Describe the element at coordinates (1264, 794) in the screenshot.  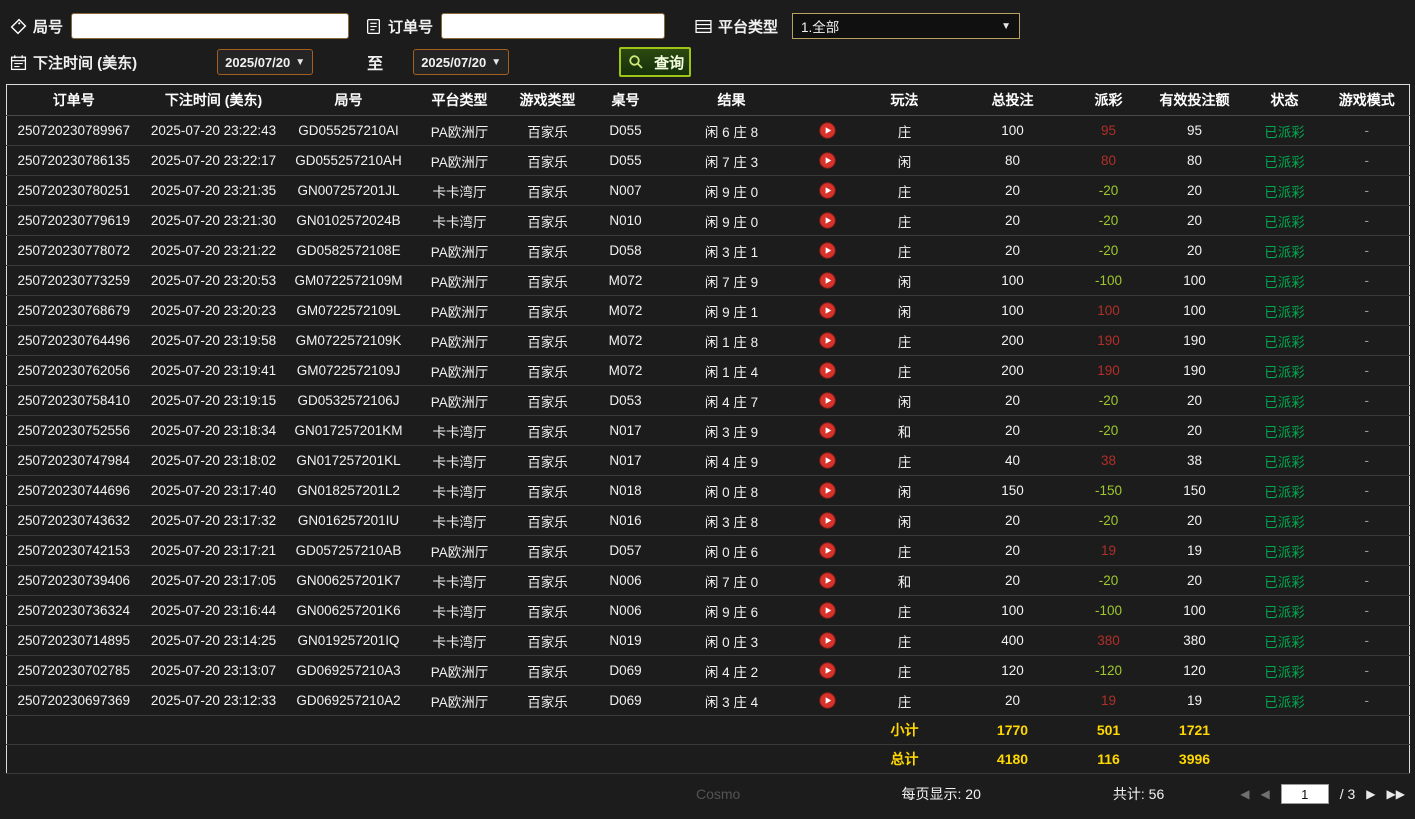
I see `prev-page-button: ◀` at that location.